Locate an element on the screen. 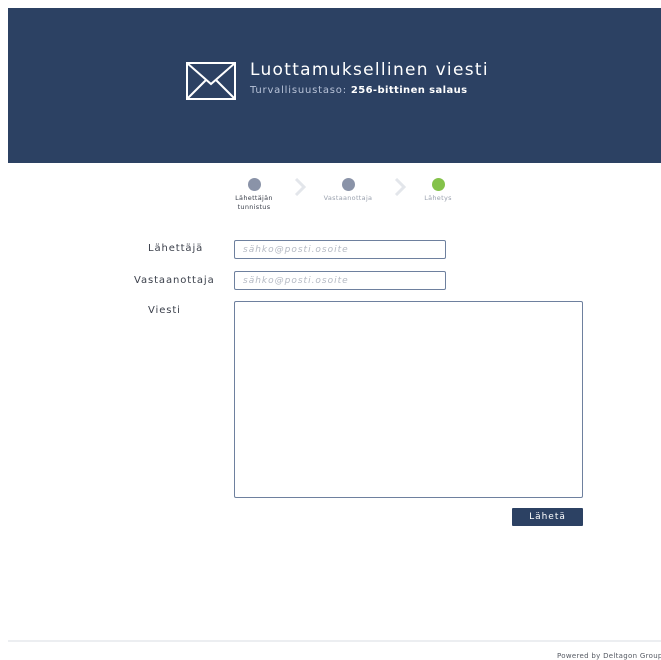 This screenshot has height=660, width=661. step-label: Lähettäjän tunnistus is located at coordinates (254, 202).